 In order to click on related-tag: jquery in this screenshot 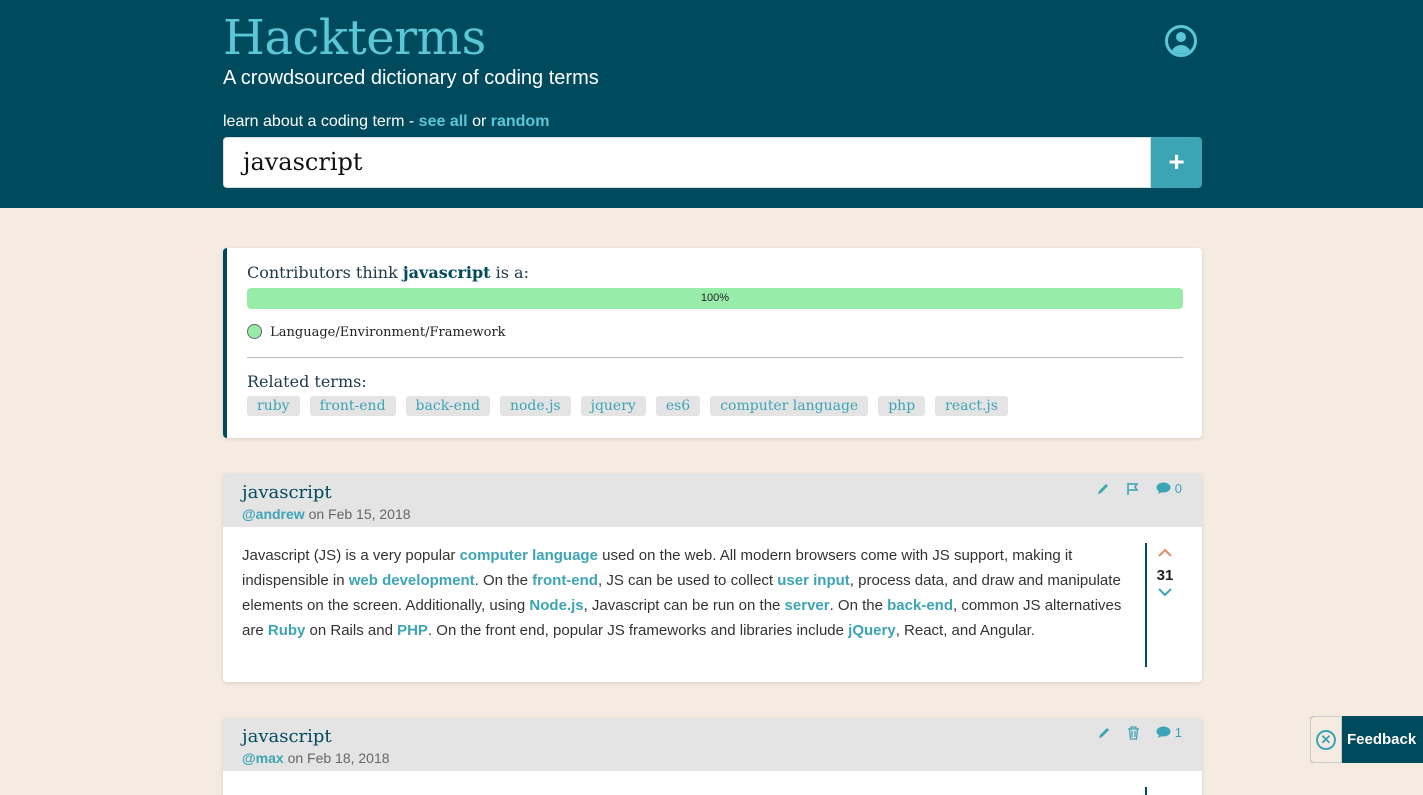, I will do `click(613, 406)`.